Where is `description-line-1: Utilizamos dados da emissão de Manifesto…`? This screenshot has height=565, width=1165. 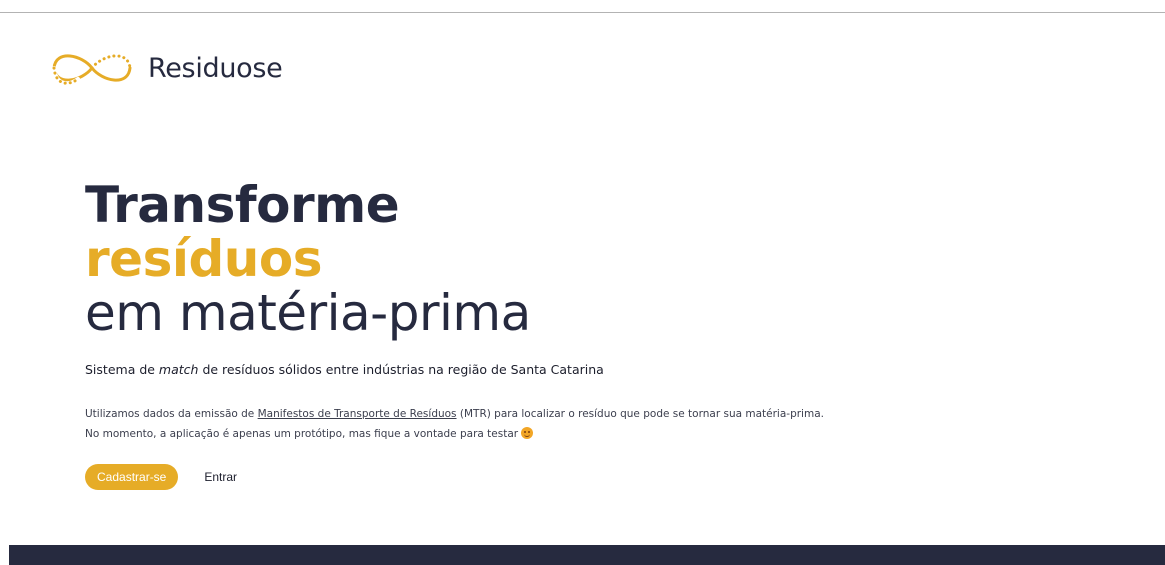
description-line-1: Utilizamos dados da emissão de Manifesto… is located at coordinates (454, 414).